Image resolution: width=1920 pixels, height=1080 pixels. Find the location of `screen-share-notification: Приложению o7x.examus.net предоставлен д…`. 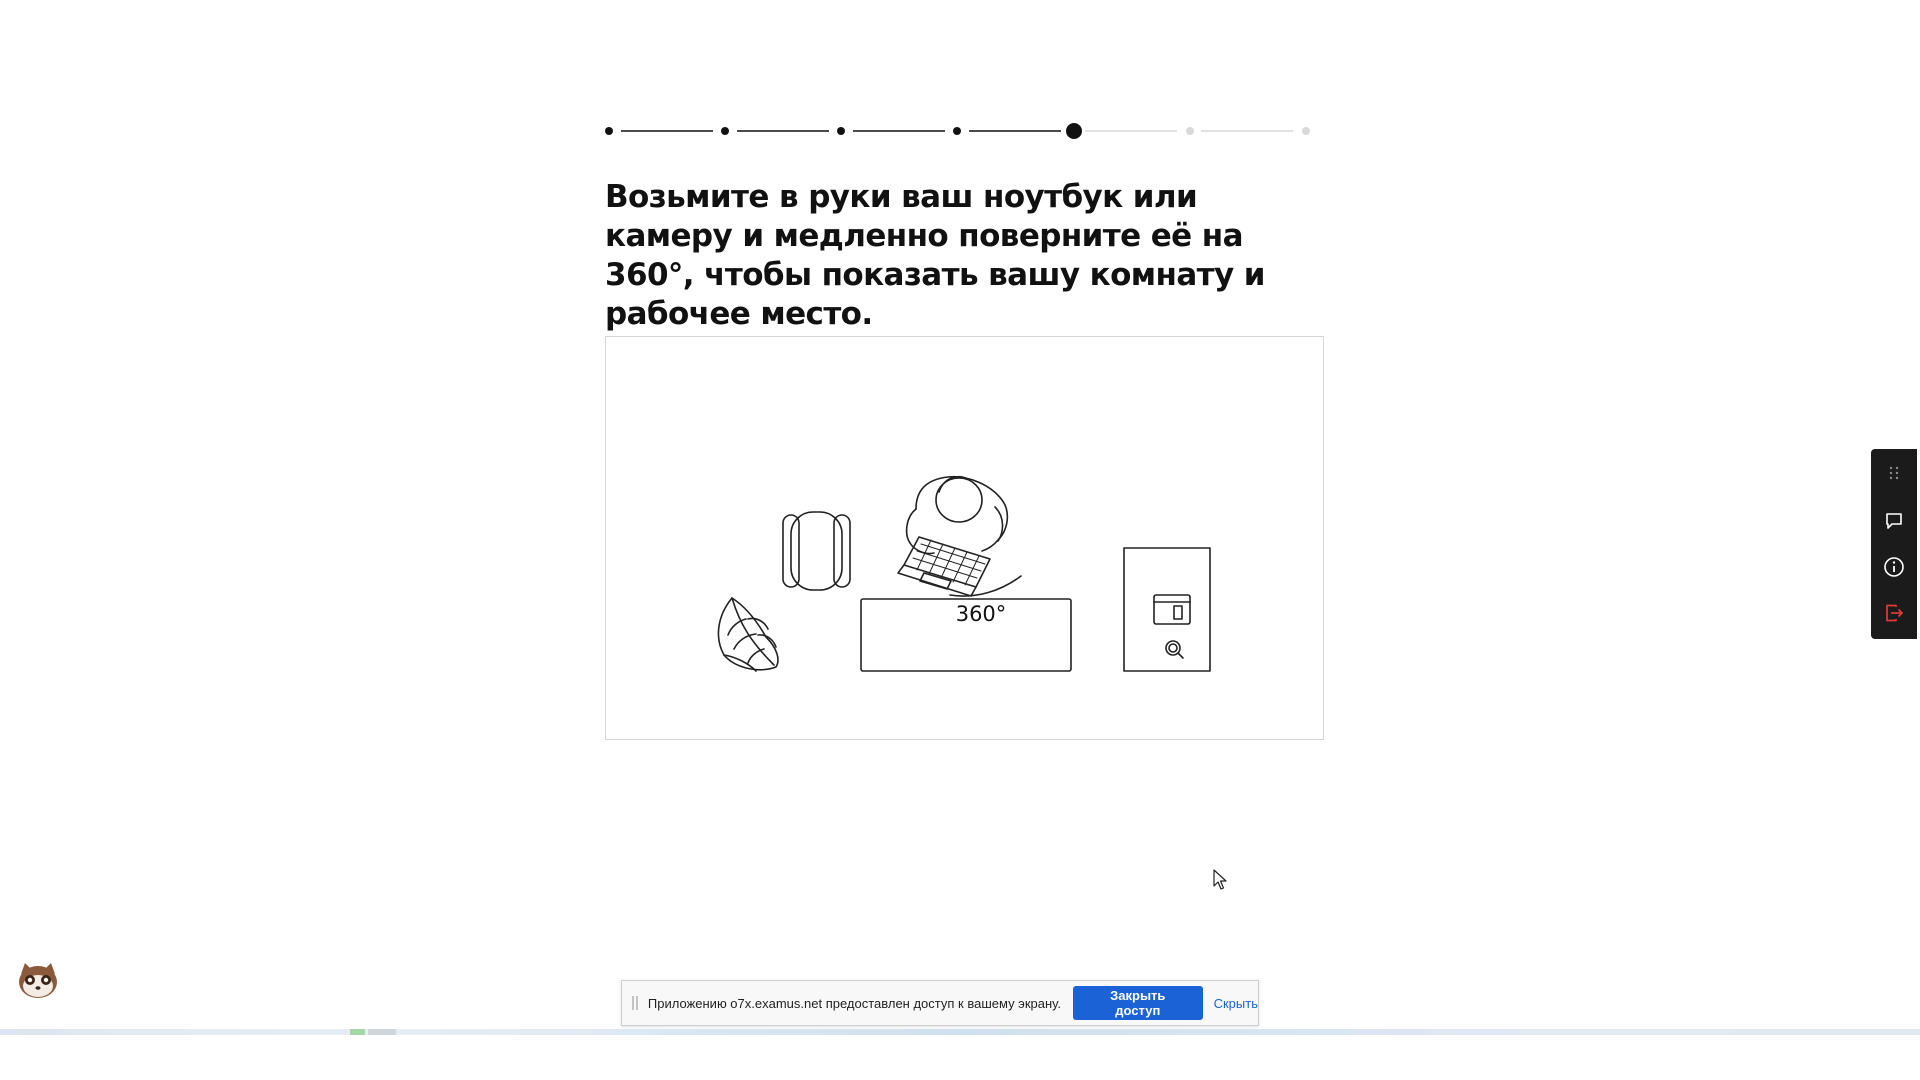

screen-share-notification: Приложению o7x.examus.net предоставлен д… is located at coordinates (940, 1003).